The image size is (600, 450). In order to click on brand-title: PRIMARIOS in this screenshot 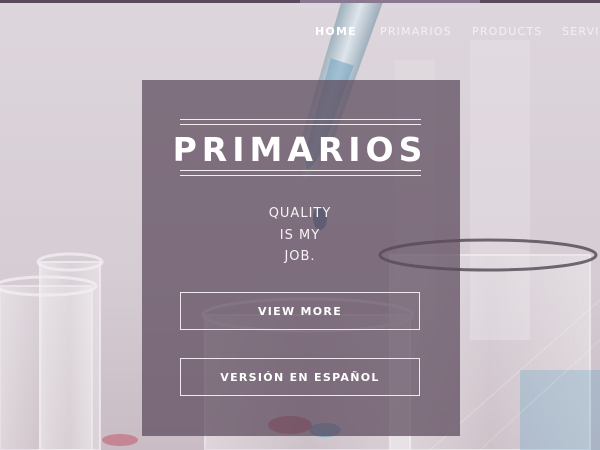, I will do `click(300, 149)`.